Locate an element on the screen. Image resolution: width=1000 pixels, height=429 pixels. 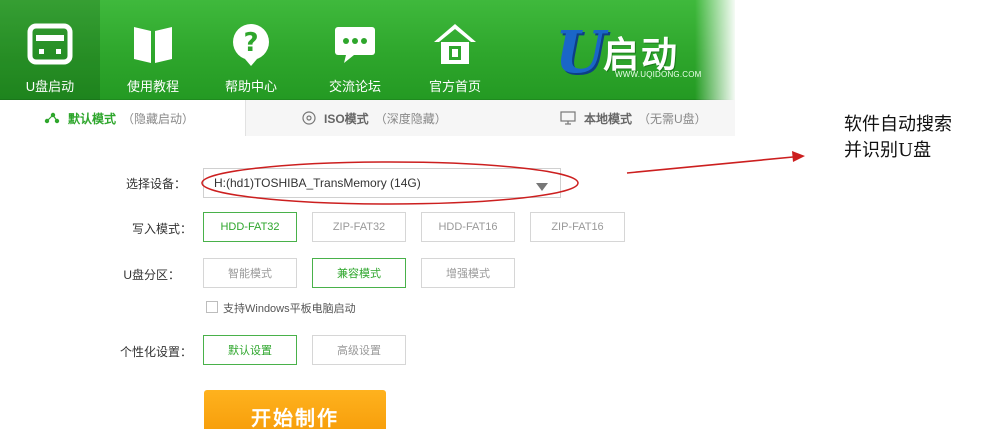
tab-sub-label: （无需U盘） is located at coordinates (672, 118).